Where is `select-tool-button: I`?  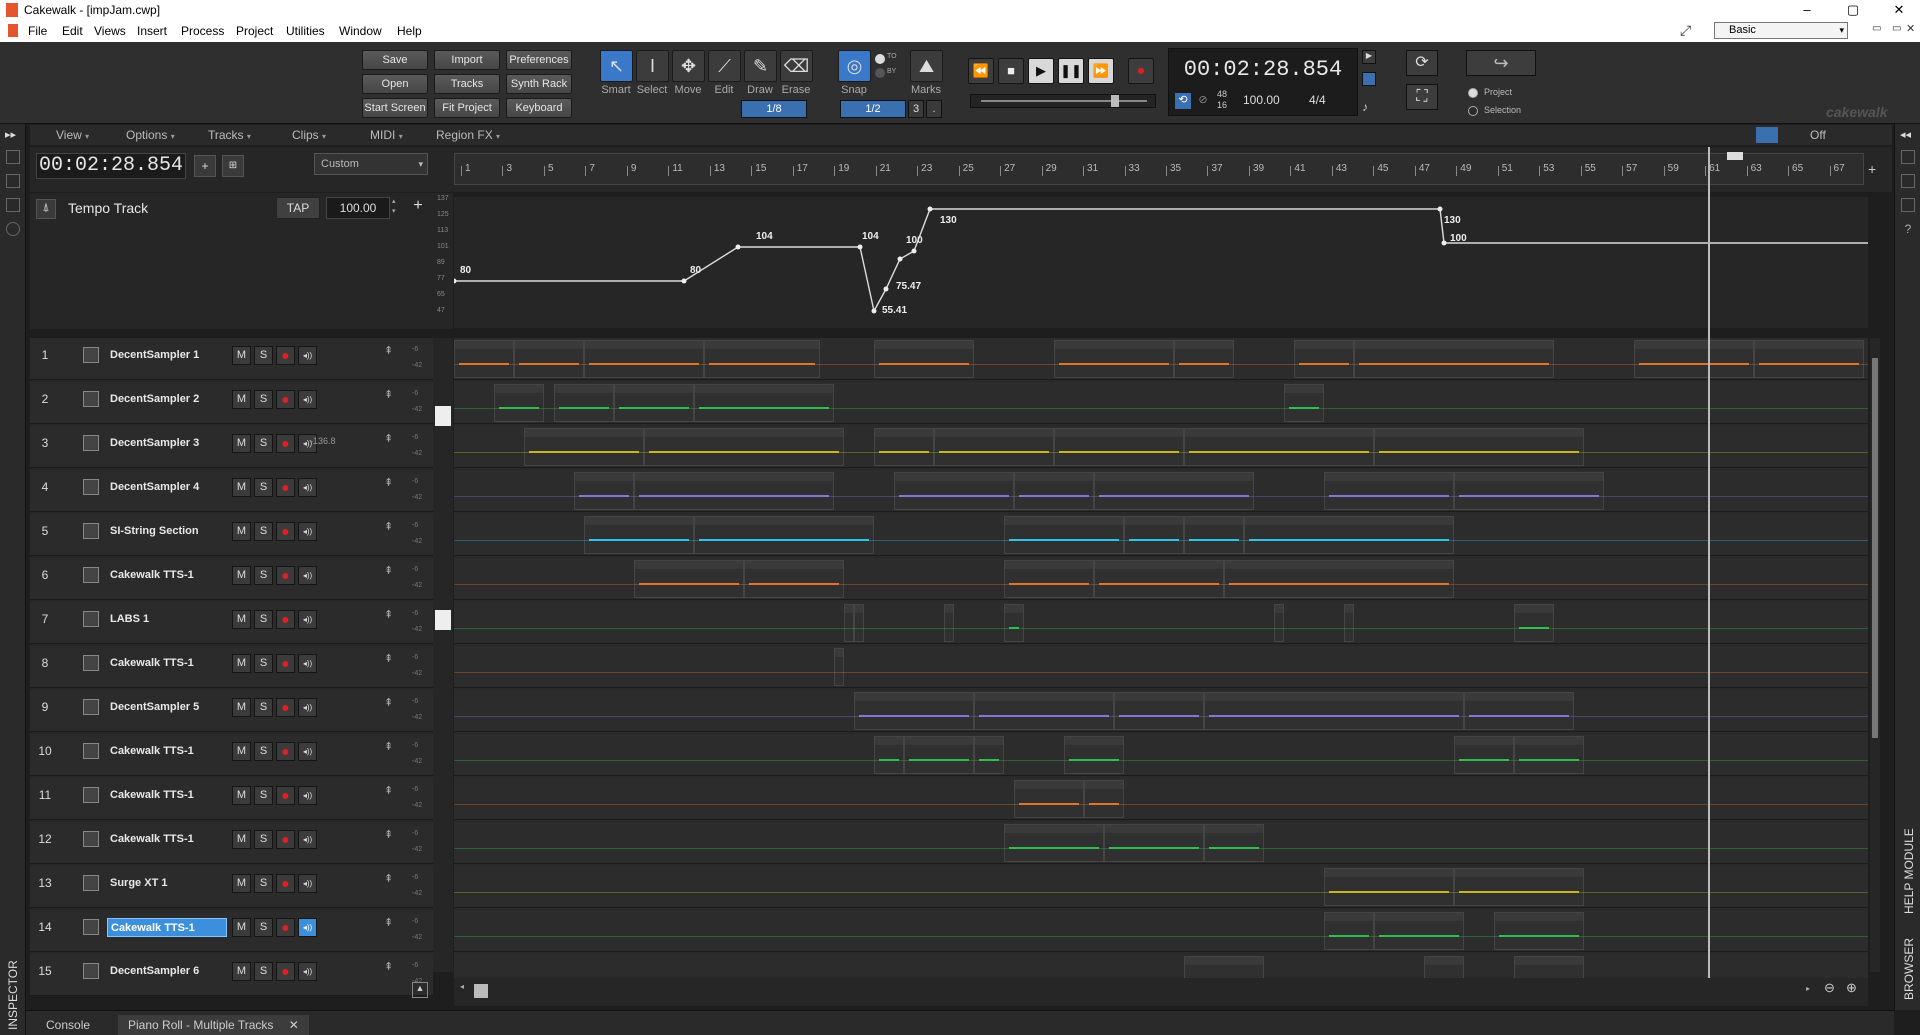 select-tool-button: I is located at coordinates (652, 66).